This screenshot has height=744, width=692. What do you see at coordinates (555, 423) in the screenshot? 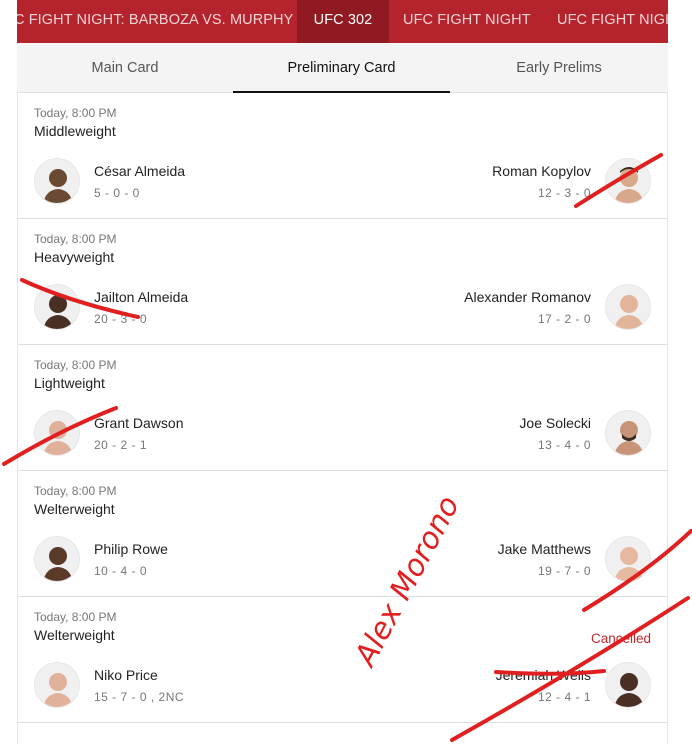
I see `fighter-name-right: Joe Solecki` at bounding box center [555, 423].